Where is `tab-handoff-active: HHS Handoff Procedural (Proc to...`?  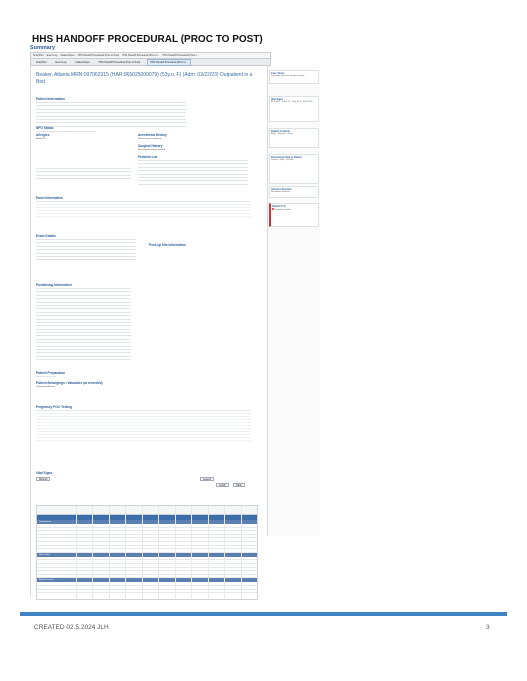 tab-handoff-active: HHS Handoff Procedural (Proc to... is located at coordinates (169, 62).